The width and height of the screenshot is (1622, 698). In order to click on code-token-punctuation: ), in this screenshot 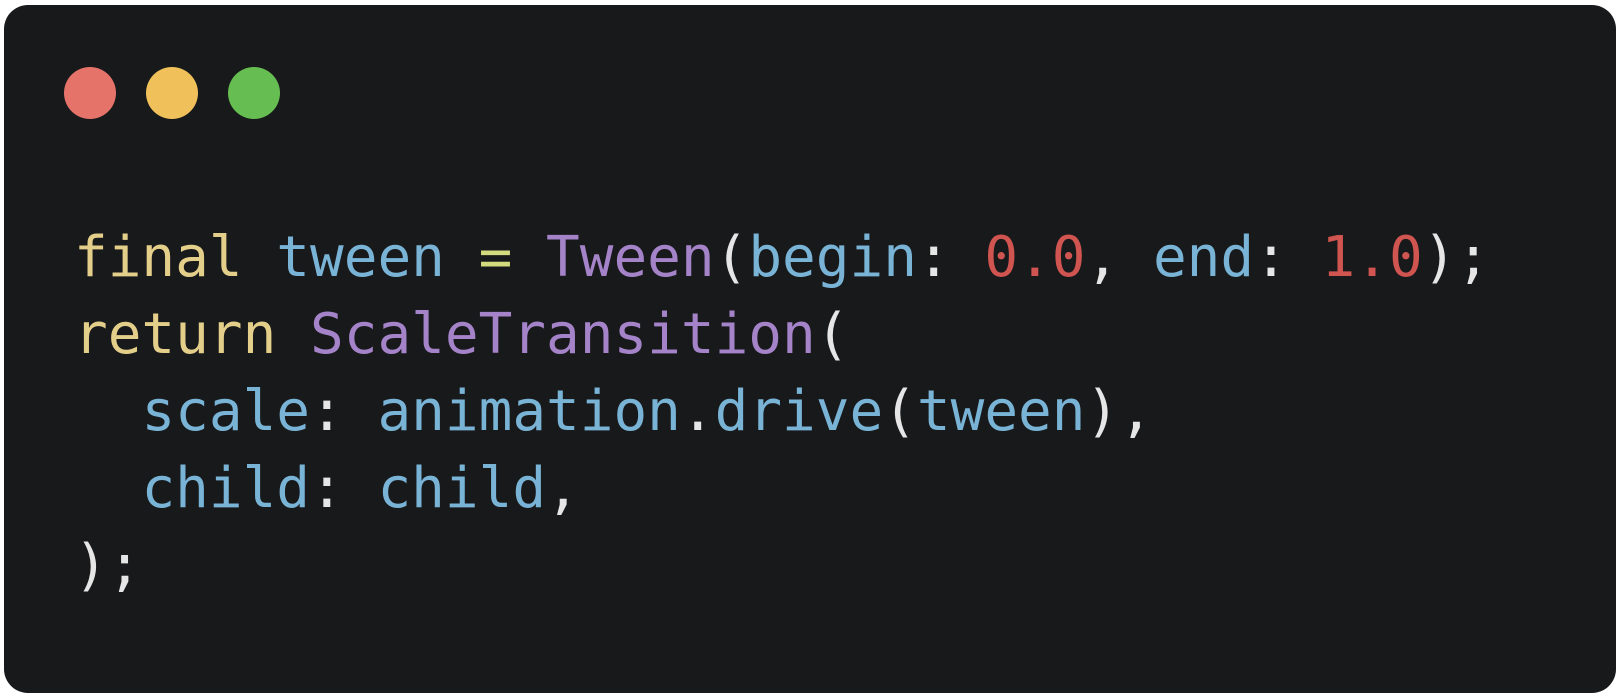, I will do `click(1119, 411)`.